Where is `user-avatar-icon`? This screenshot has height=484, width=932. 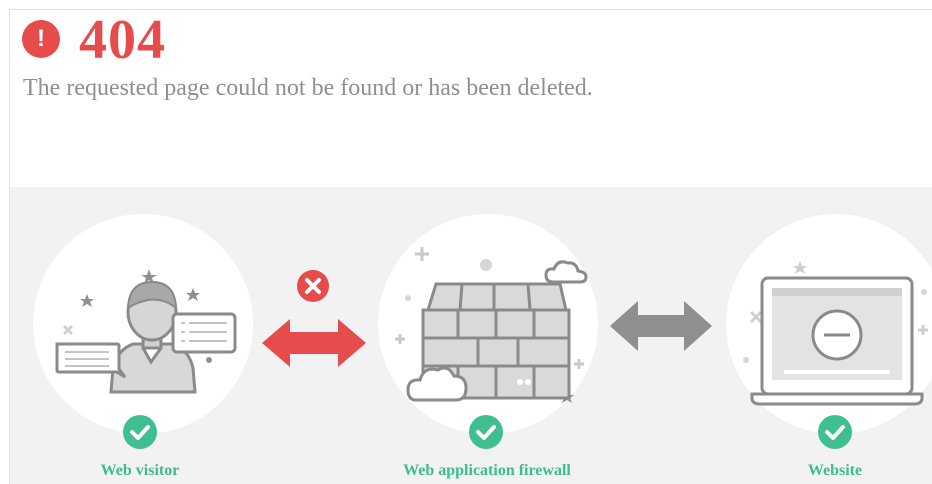 user-avatar-icon is located at coordinates (146, 331).